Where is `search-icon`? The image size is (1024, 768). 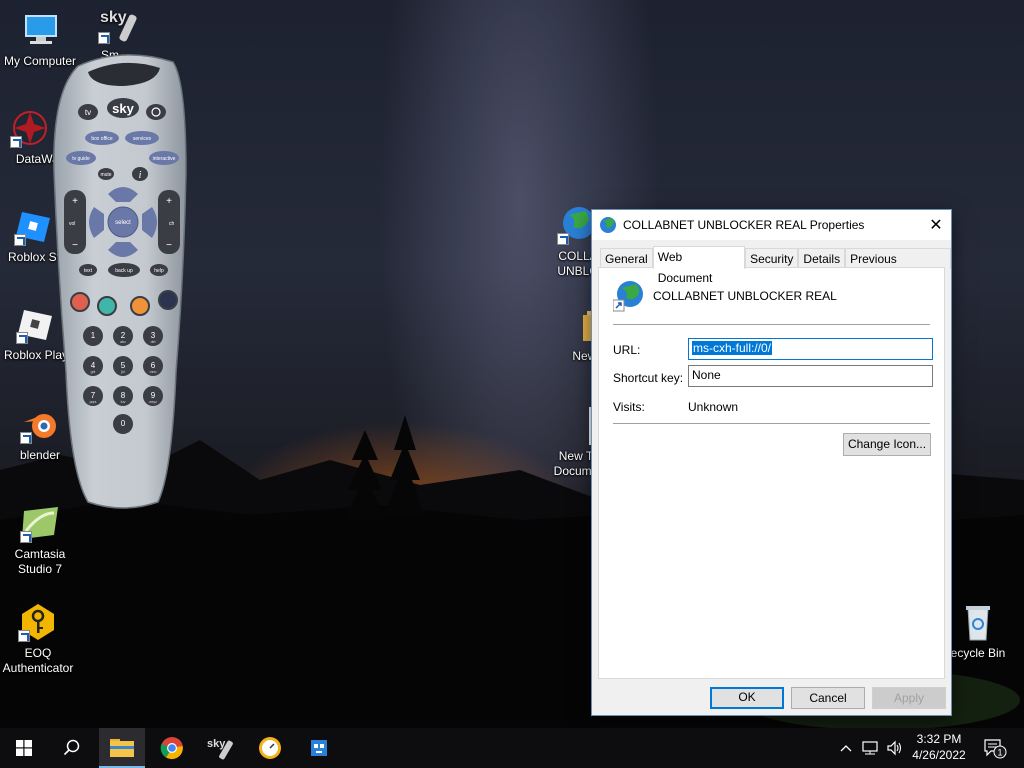
search-icon is located at coordinates (71, 747).